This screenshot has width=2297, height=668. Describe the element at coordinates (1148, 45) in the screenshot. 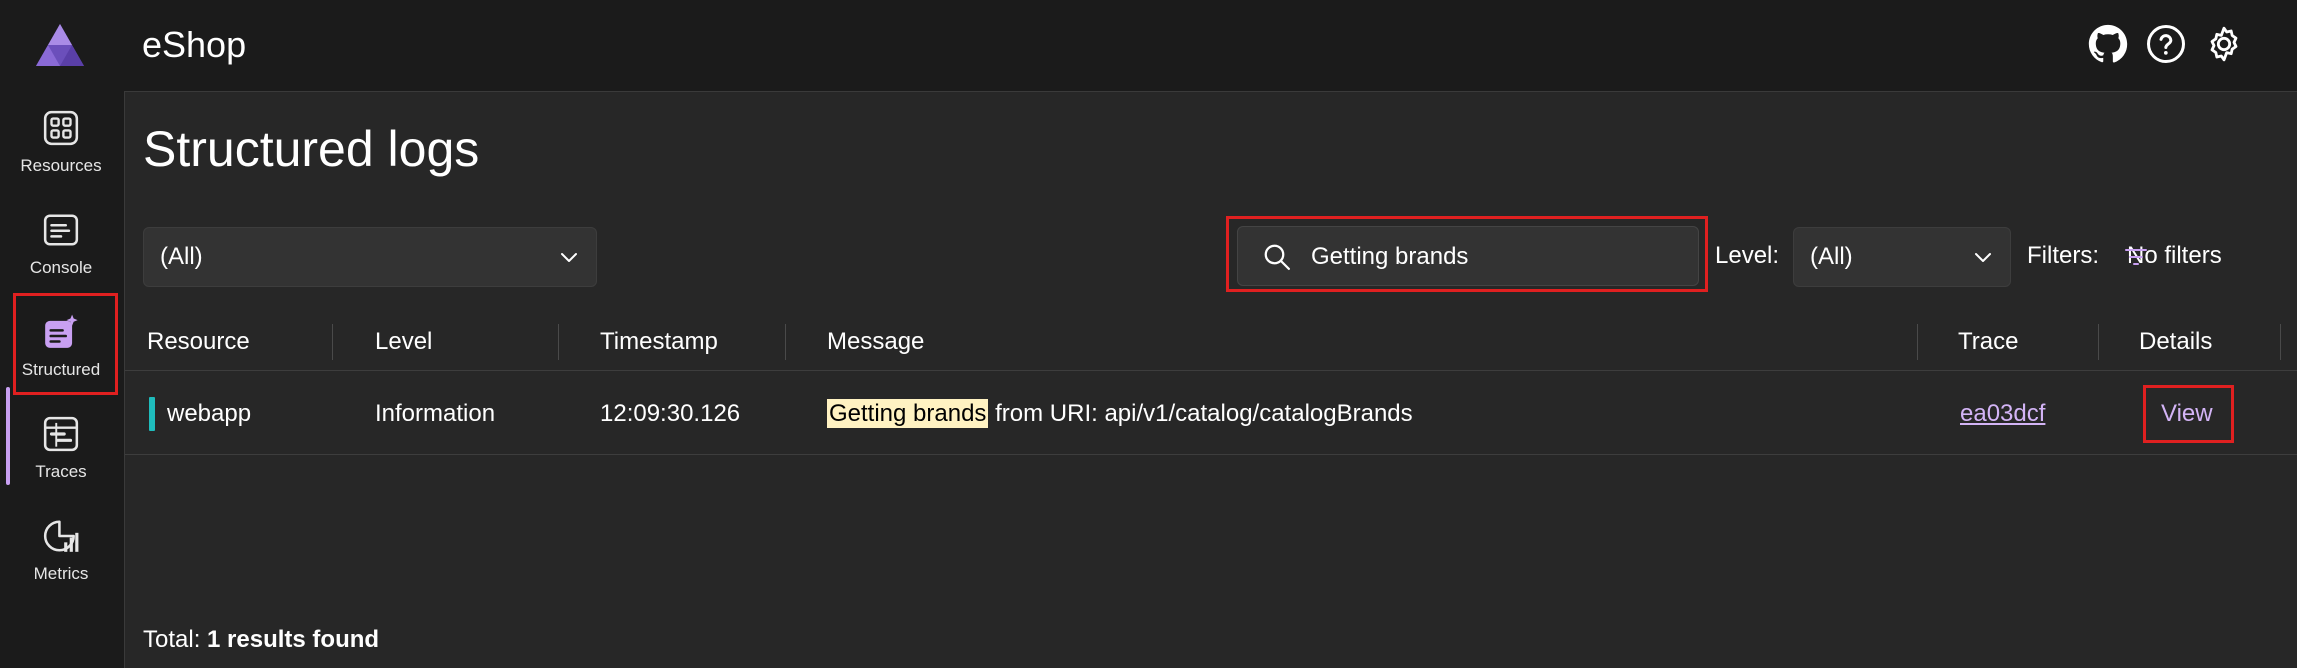

I see `top-bar: eShop` at that location.